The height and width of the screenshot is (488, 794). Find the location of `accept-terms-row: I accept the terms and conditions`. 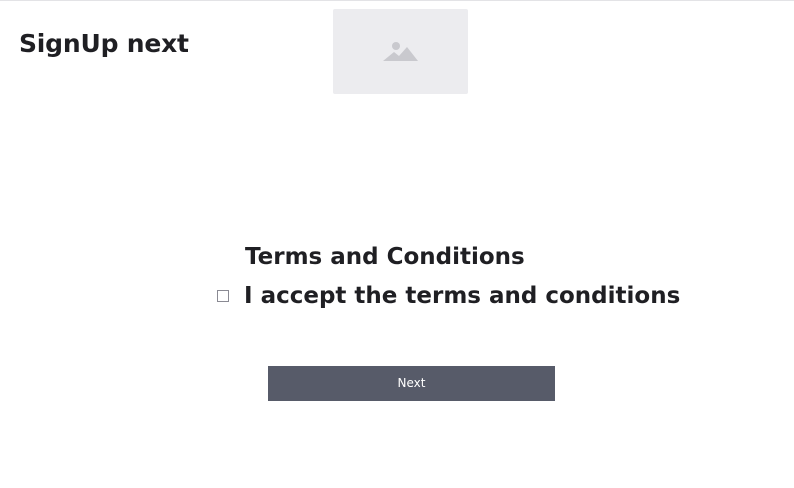

accept-terms-row: I accept the terms and conditions is located at coordinates (448, 296).